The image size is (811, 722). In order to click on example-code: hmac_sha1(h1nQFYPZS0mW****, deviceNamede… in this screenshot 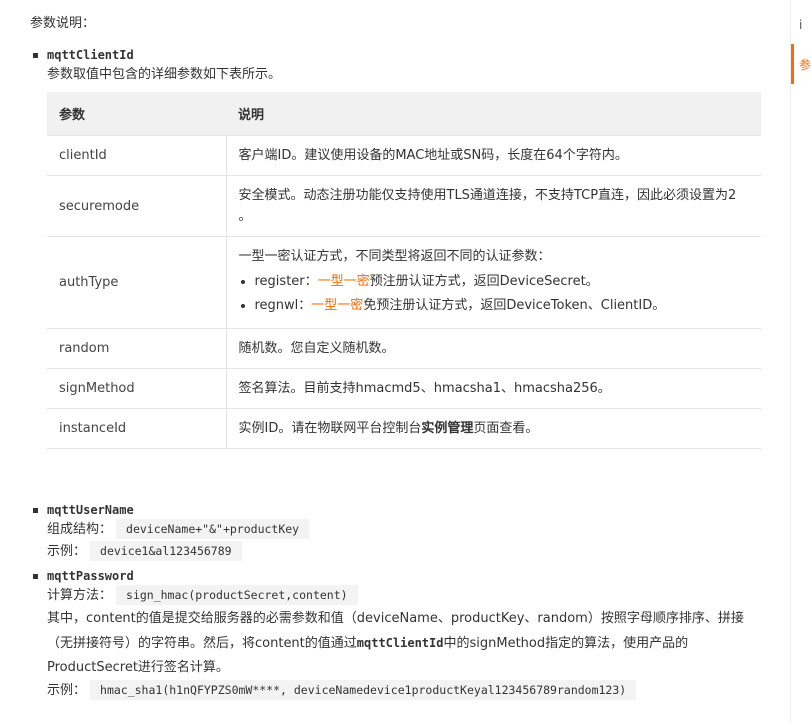, I will do `click(363, 690)`.